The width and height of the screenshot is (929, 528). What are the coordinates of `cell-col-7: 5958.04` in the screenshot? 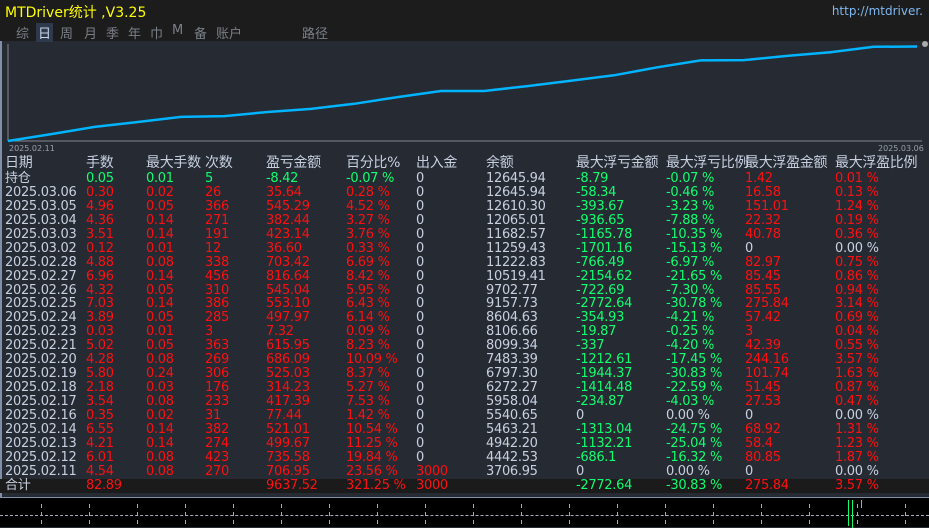 It's located at (512, 401).